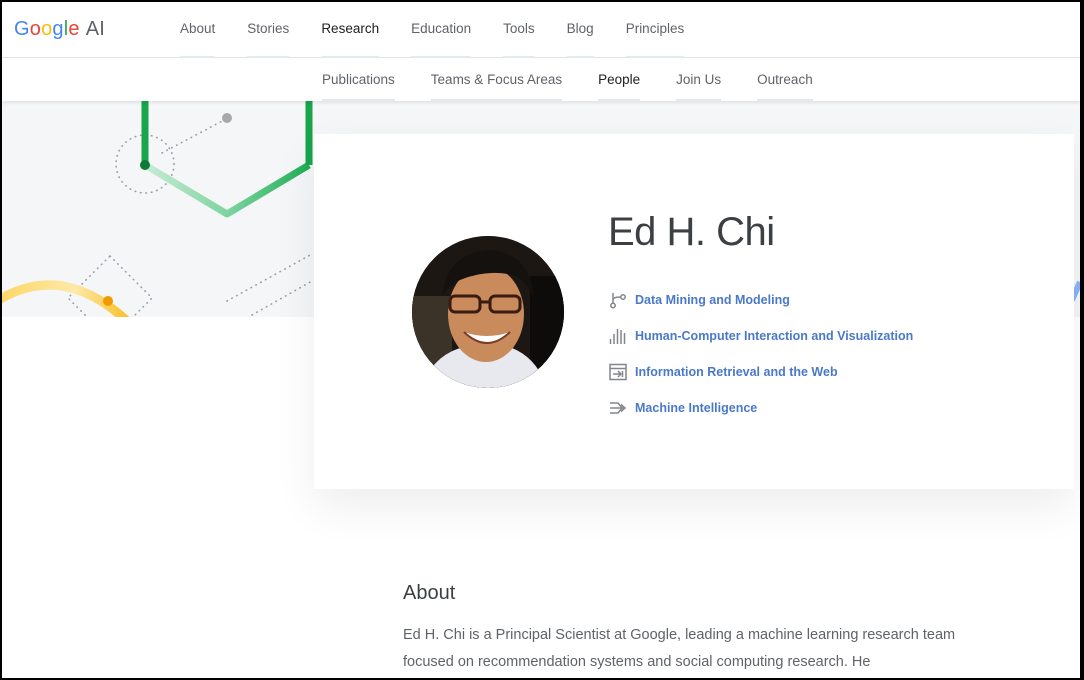 The width and height of the screenshot is (1084, 680). What do you see at coordinates (145, 165) in the screenshot?
I see `hex-node` at bounding box center [145, 165].